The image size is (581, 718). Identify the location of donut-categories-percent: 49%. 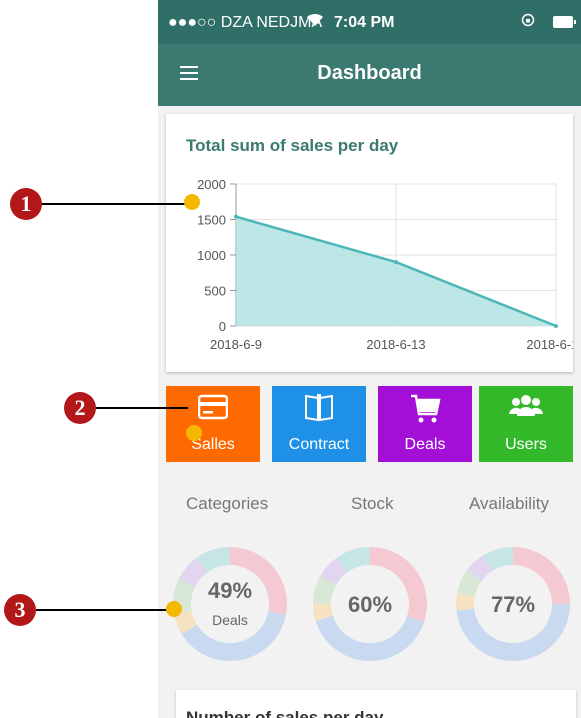
(230, 590).